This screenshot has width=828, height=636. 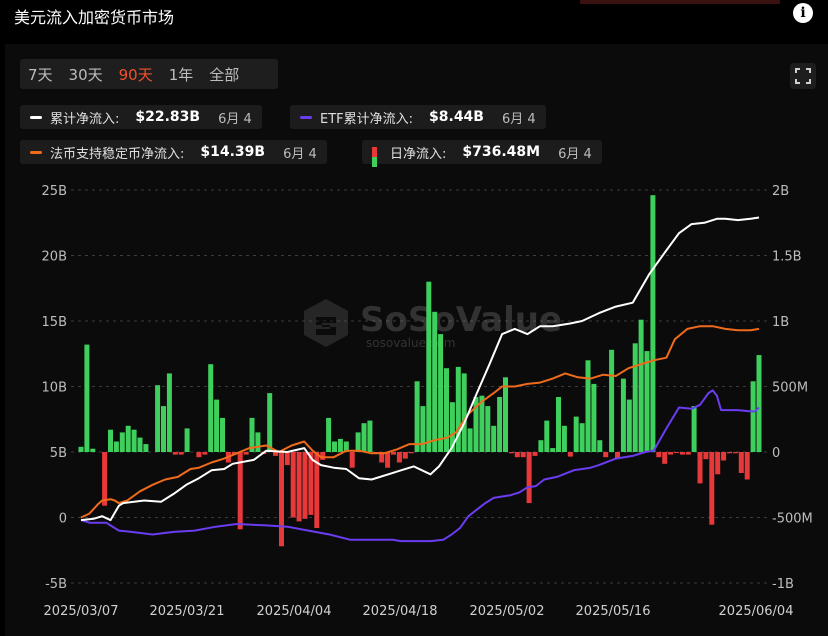 I want to click on x-tick-label: 2025/04/04, so click(x=294, y=611).